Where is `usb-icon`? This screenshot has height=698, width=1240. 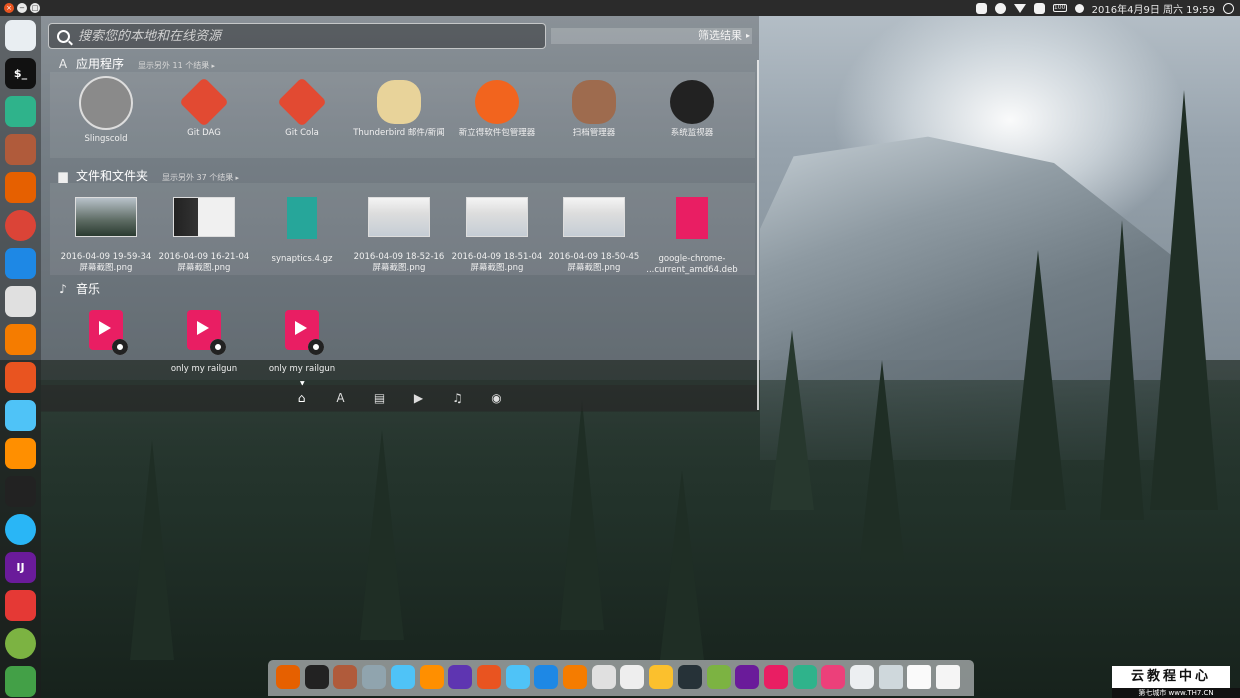 usb-icon is located at coordinates (862, 677).